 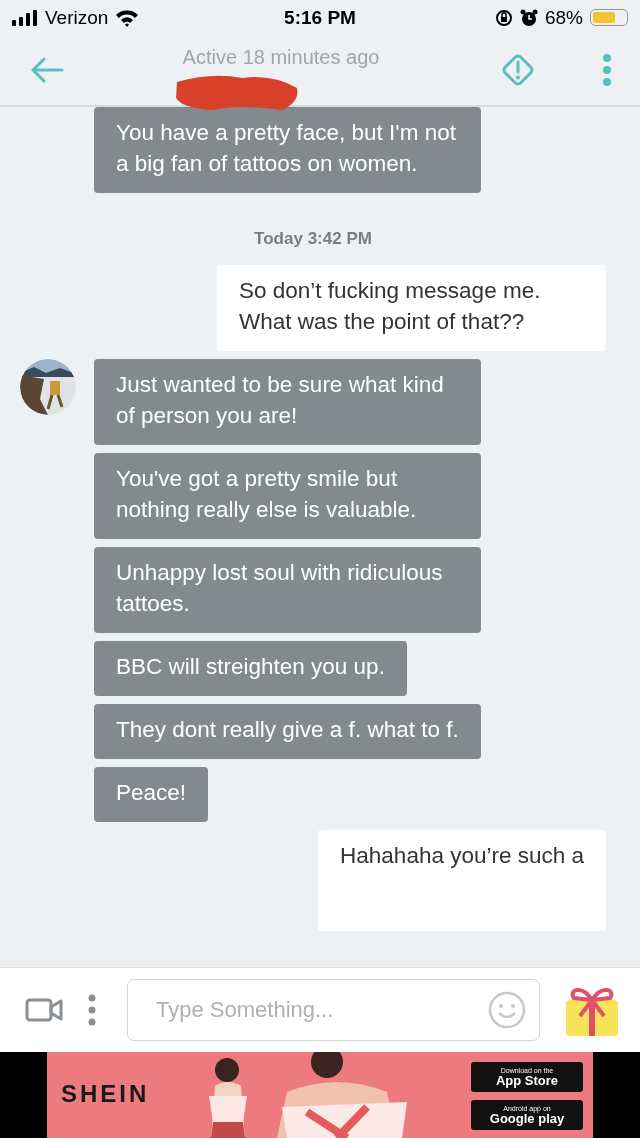 What do you see at coordinates (44, 1010) in the screenshot?
I see `video-camera-icon` at bounding box center [44, 1010].